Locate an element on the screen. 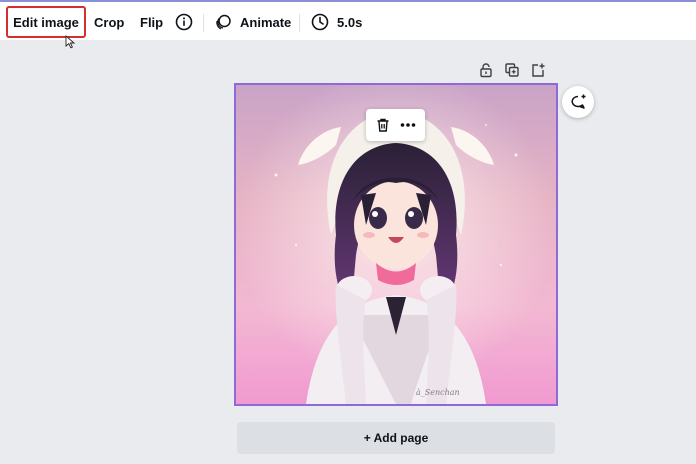 The image size is (696, 464). duplicate-icon is located at coordinates (512, 70).